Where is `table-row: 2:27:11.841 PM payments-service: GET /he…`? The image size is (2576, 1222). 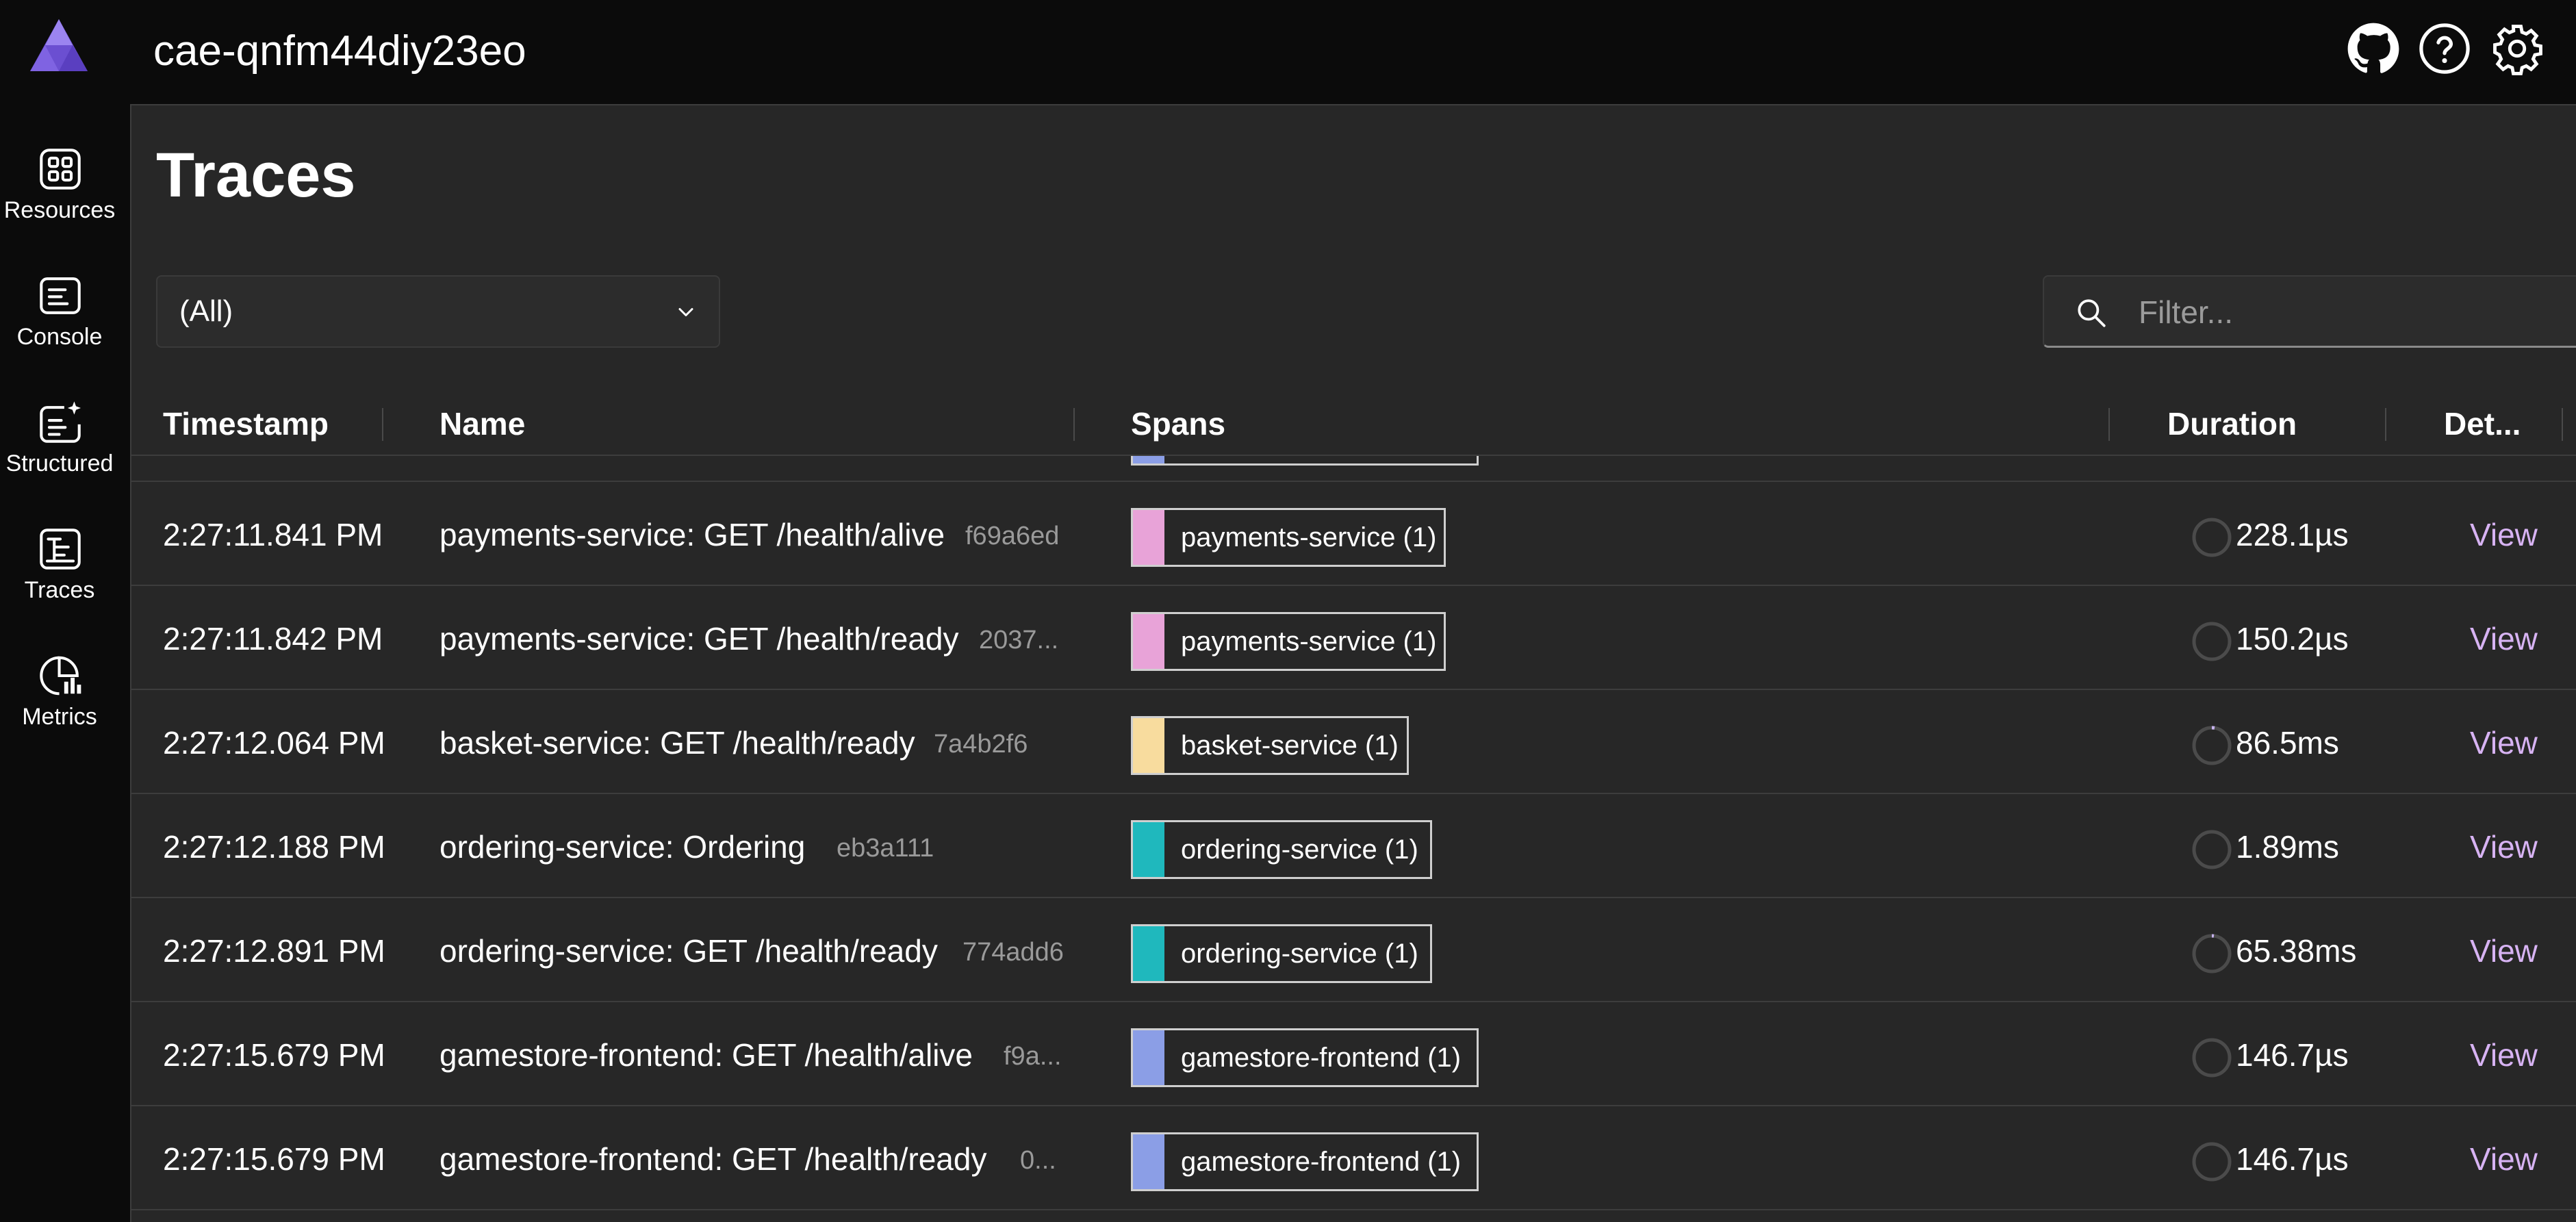
table-row: 2:27:11.841 PM payments-service: GET /he… is located at coordinates (1354, 534).